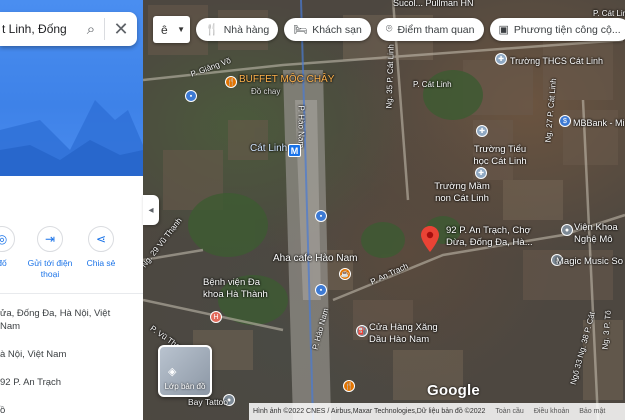 The height and width of the screenshot is (420, 625). What do you see at coordinates (172, 372) in the screenshot?
I see `layers-icon: ◈` at bounding box center [172, 372].